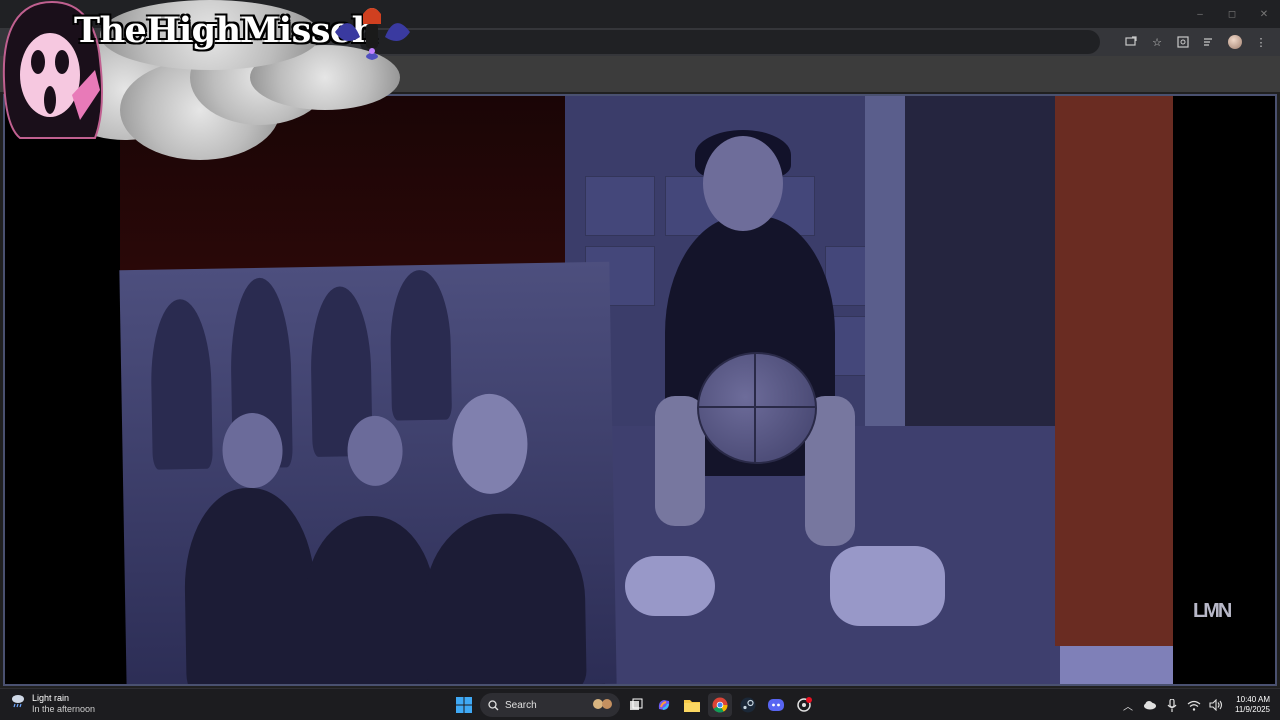  I want to click on basketball, so click(757, 408).